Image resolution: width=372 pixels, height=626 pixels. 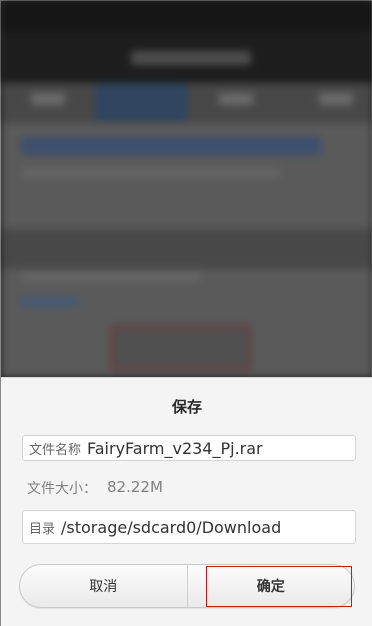 I want to click on cancel-button: 取消, so click(x=104, y=586).